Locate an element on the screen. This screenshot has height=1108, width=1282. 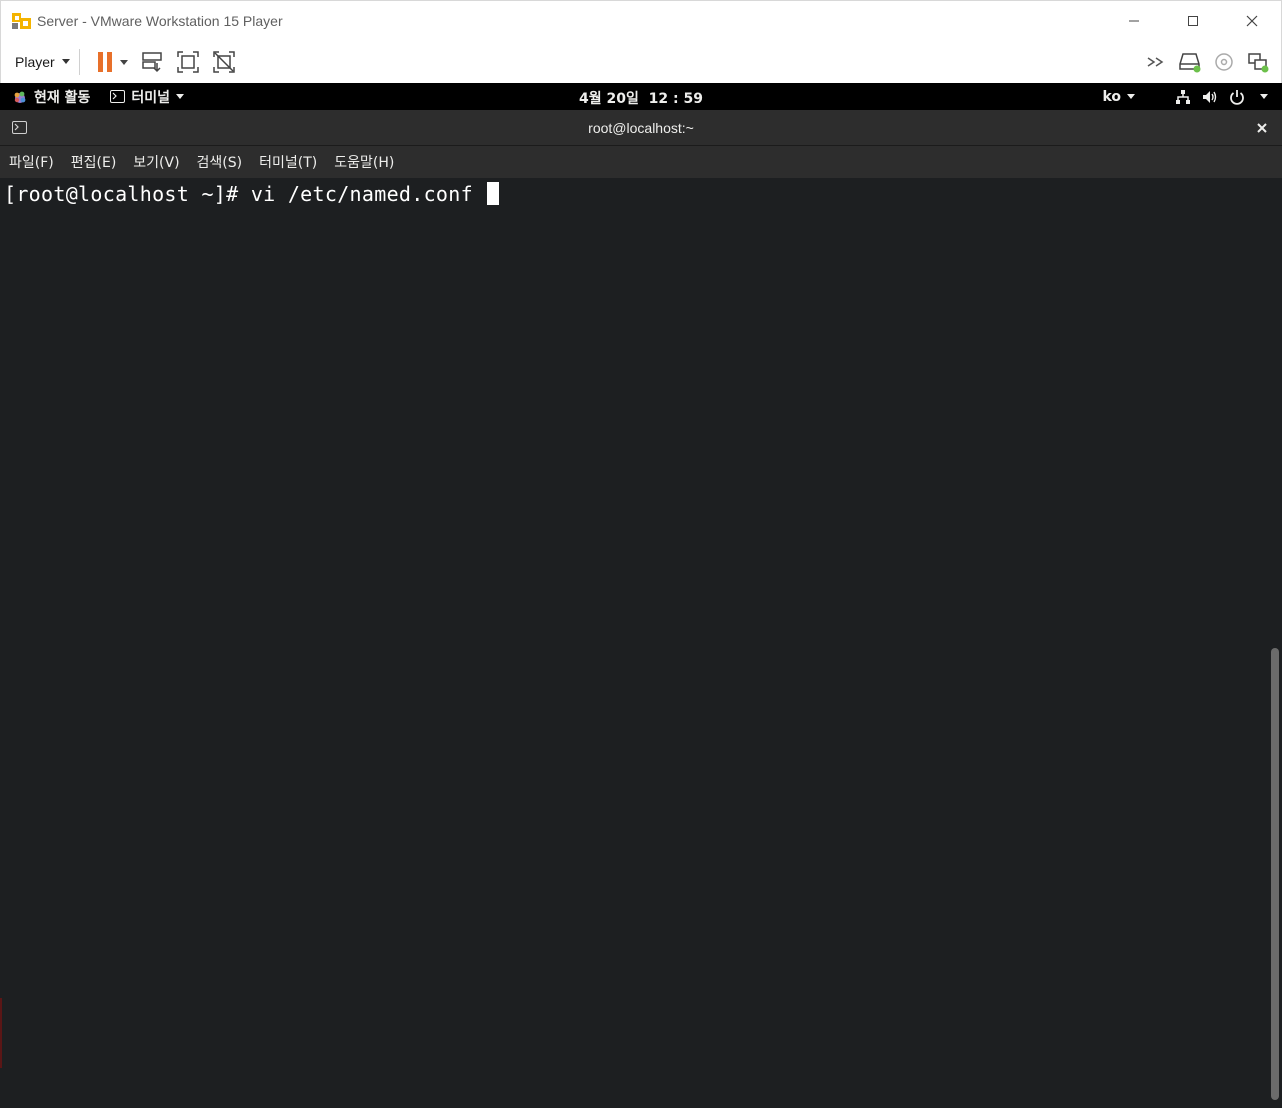
command-text: [root@localhost ~]# vi /etc/named.conf is located at coordinates (245, 194).